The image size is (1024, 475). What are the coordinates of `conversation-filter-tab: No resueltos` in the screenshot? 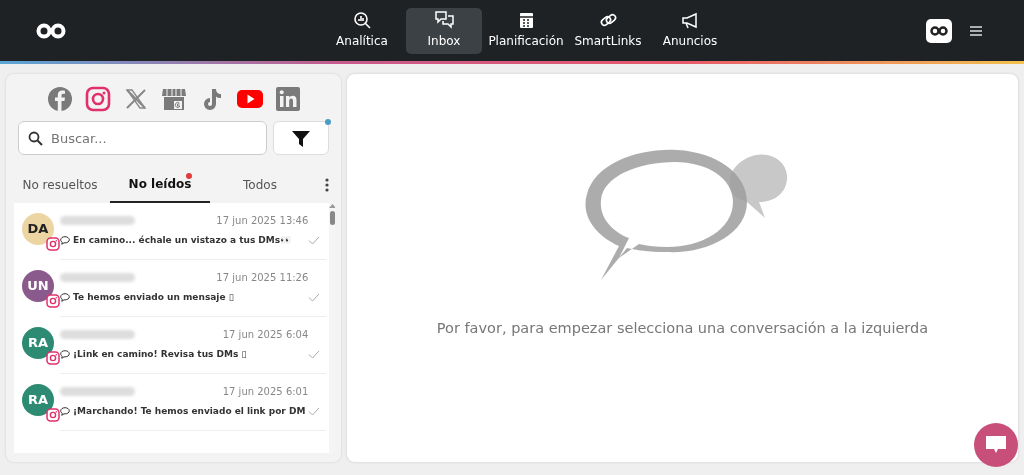 It's located at (60, 185).